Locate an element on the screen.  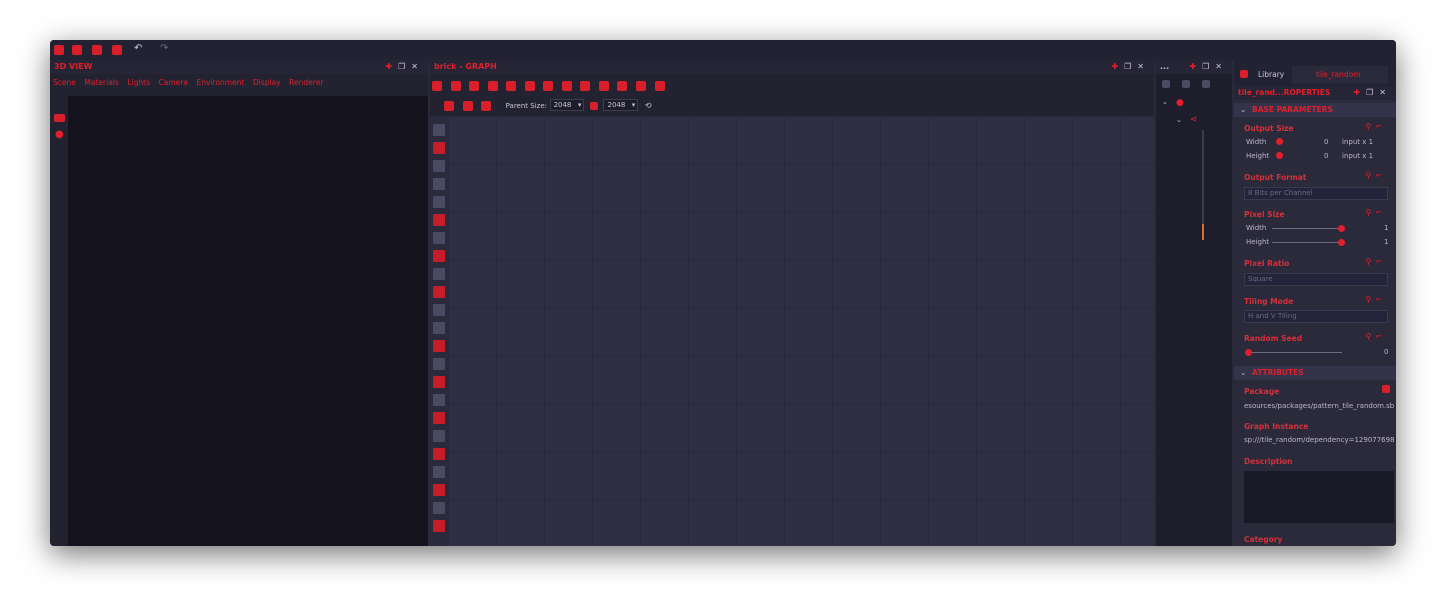
camera-icon is located at coordinates (59, 118).